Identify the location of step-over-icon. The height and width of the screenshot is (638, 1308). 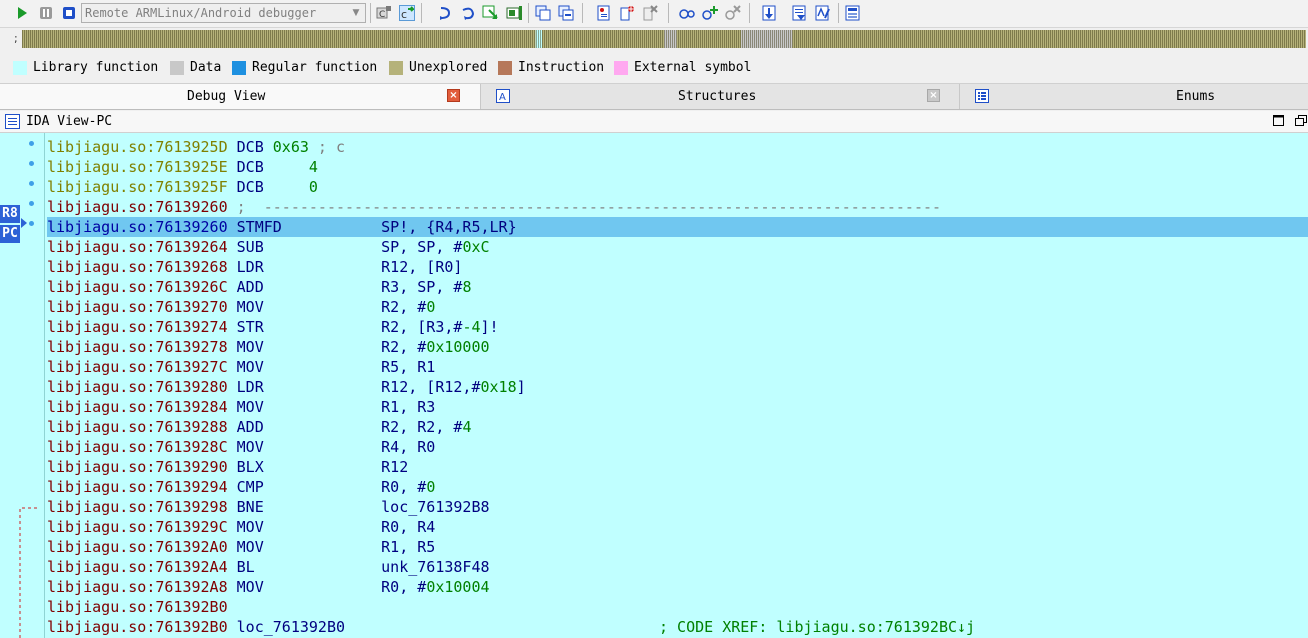
(468, 13).